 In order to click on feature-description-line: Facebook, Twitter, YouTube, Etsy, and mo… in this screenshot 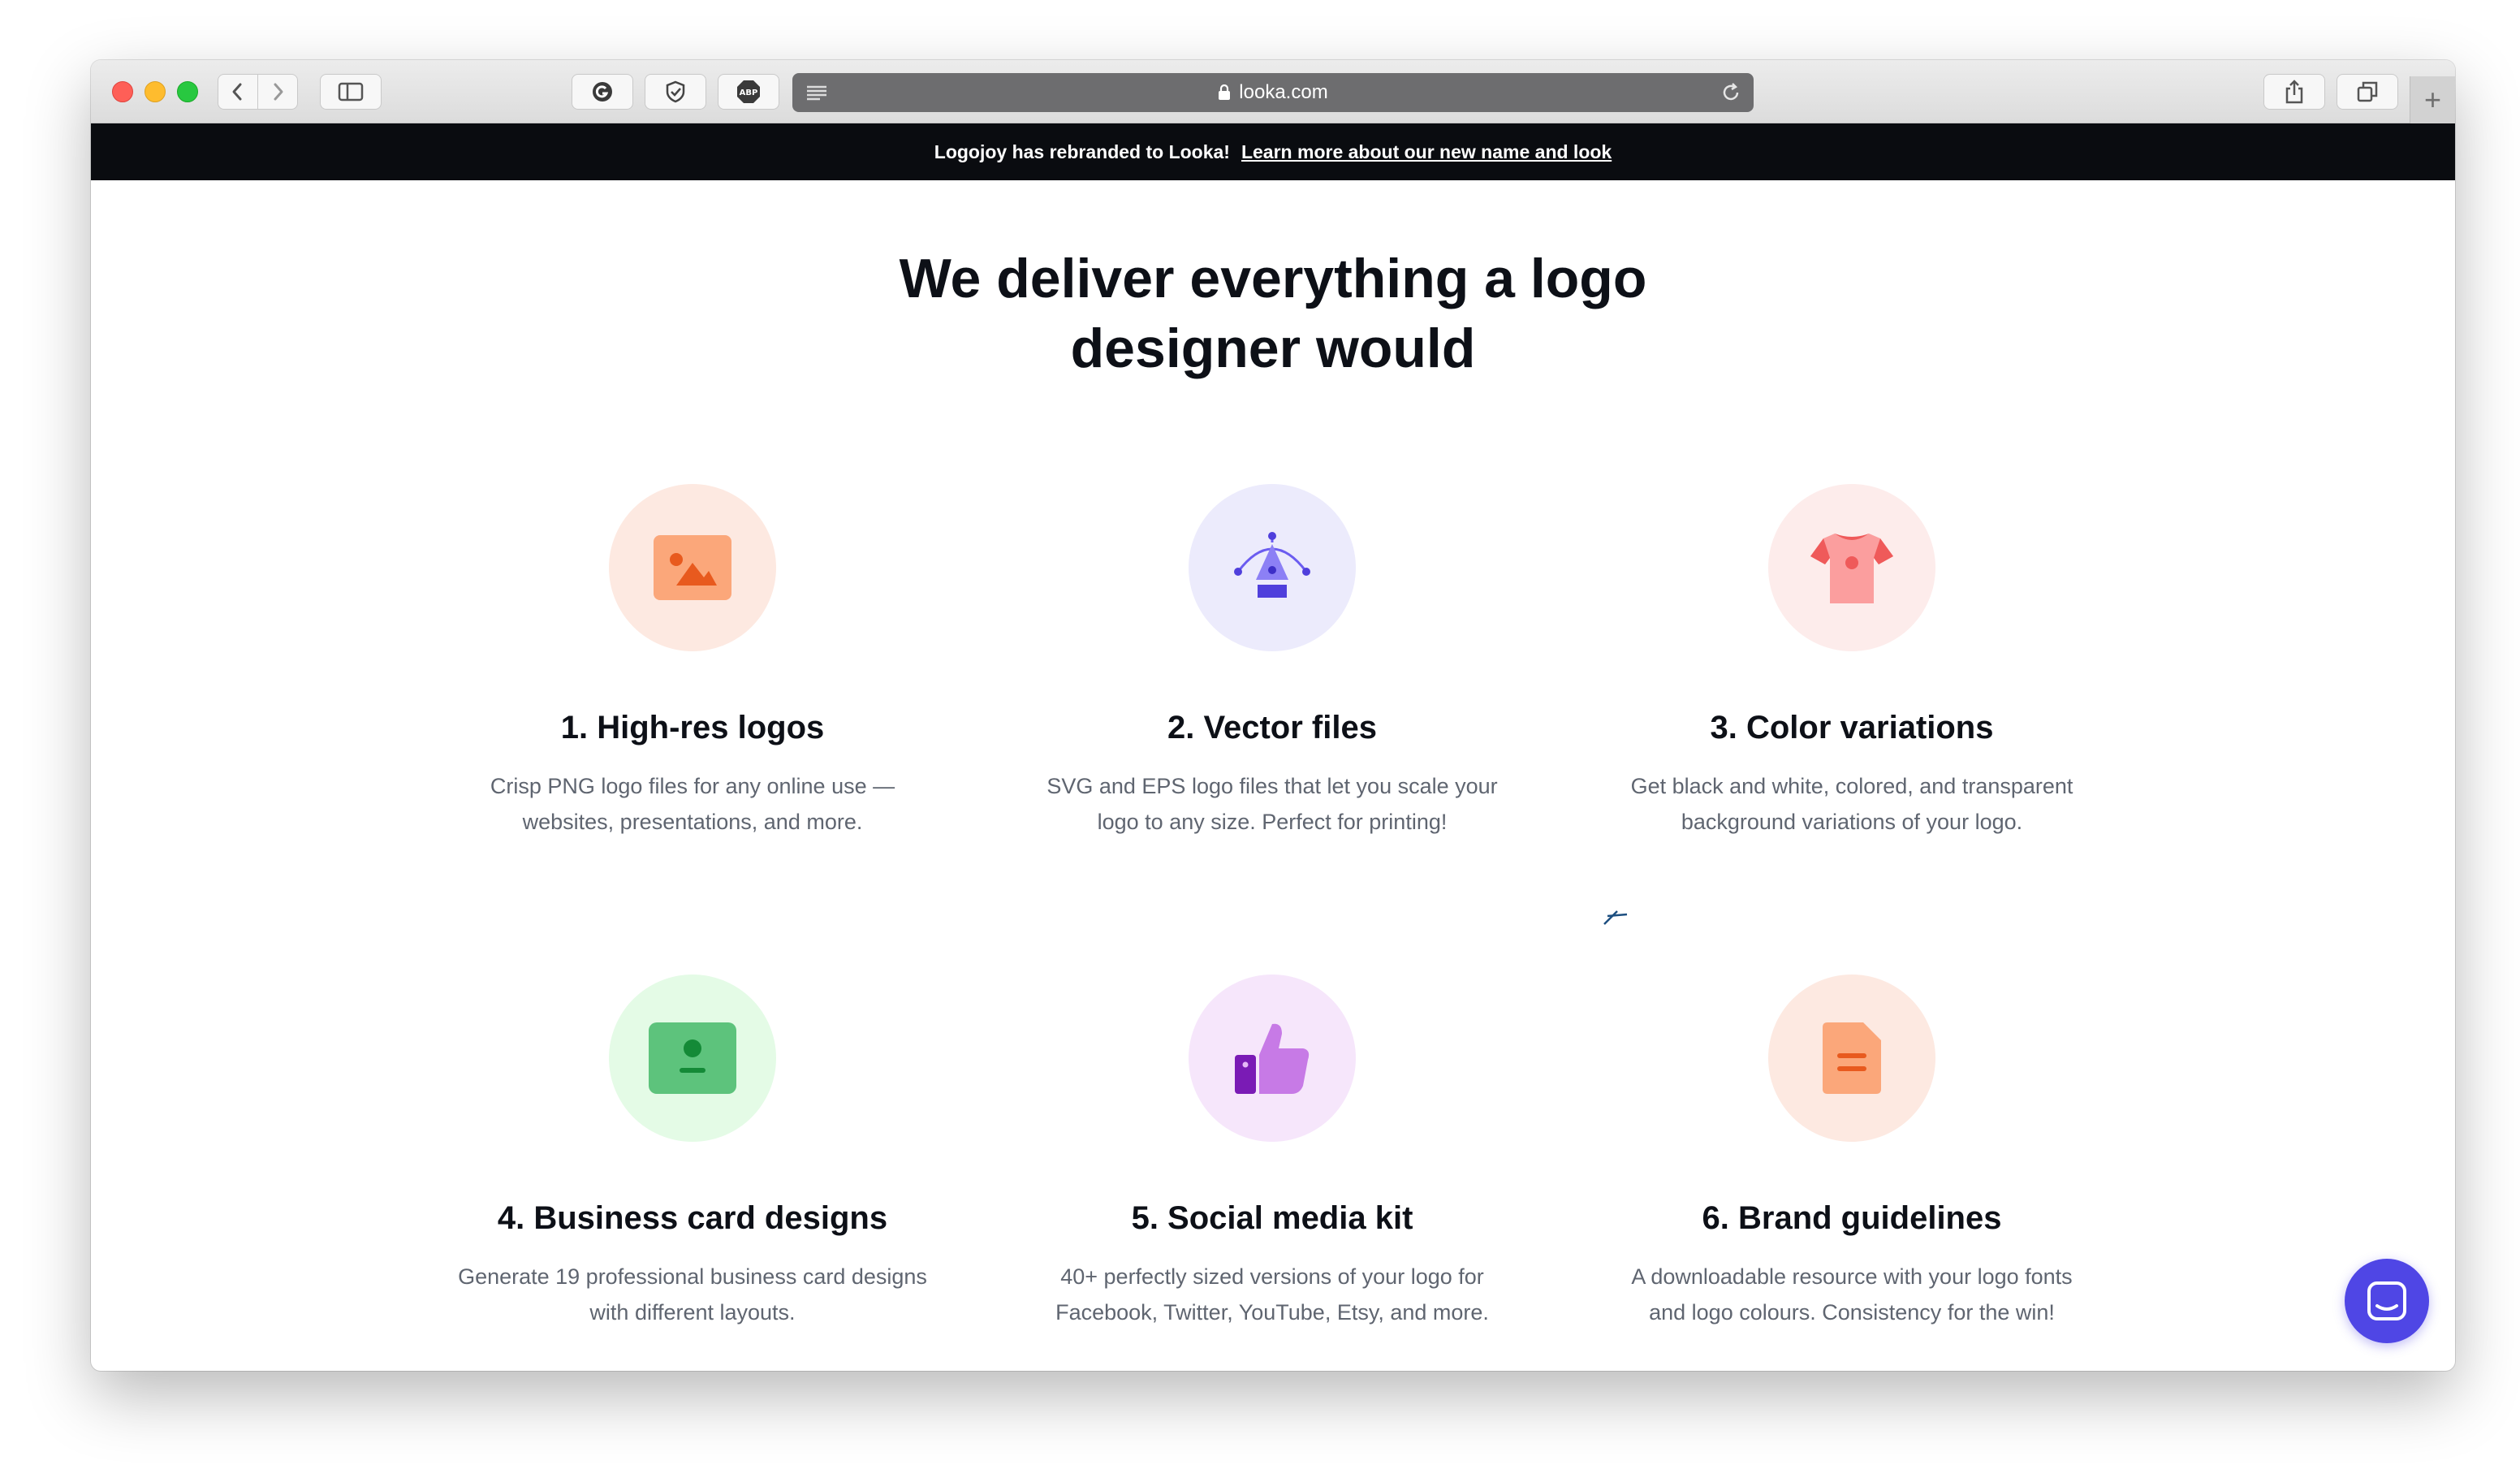, I will do `click(1272, 1312)`.